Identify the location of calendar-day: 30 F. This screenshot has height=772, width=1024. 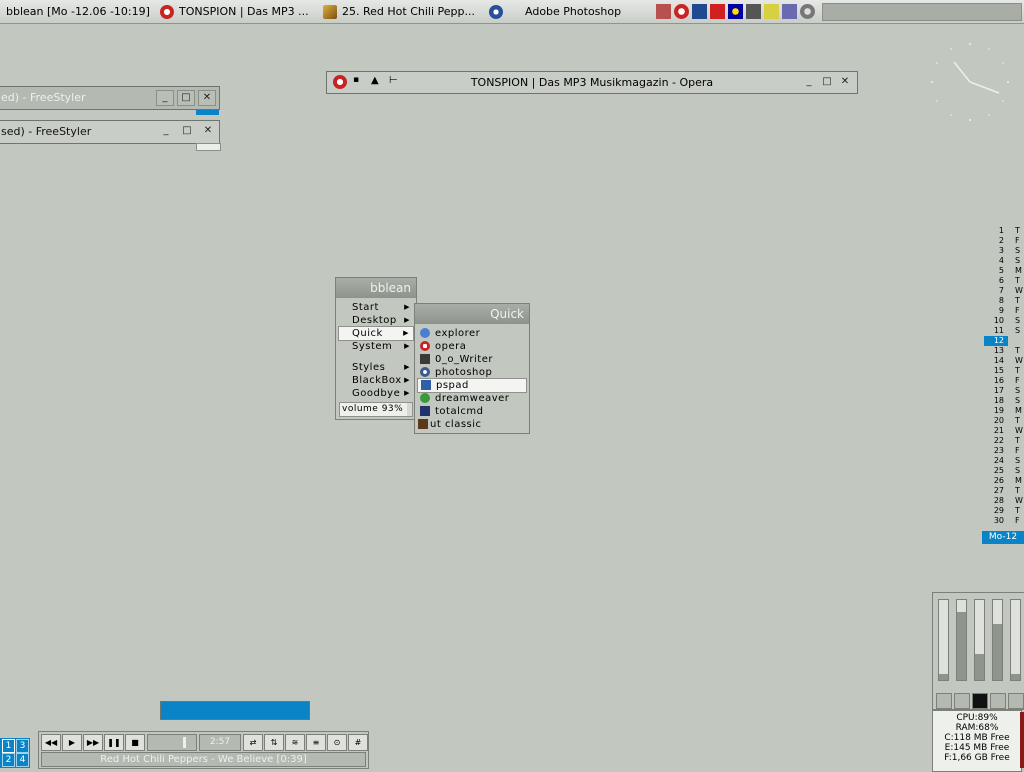
(1007, 521).